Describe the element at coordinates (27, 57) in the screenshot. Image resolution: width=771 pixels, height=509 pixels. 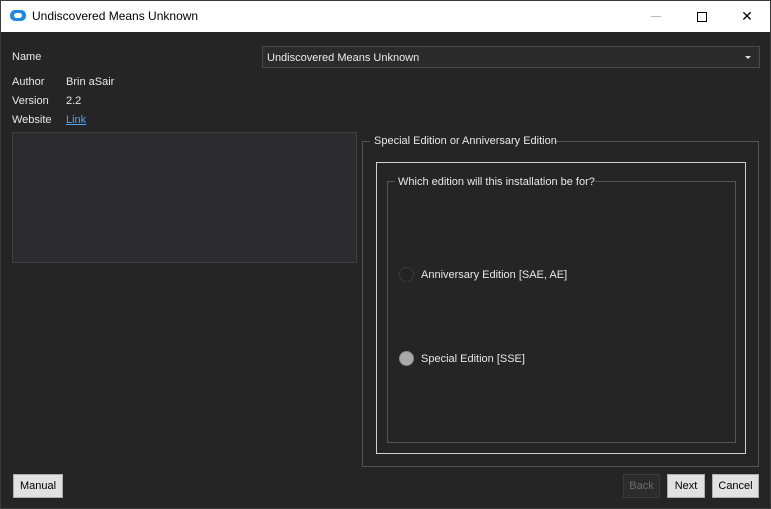
I see `name-label: Name` at that location.